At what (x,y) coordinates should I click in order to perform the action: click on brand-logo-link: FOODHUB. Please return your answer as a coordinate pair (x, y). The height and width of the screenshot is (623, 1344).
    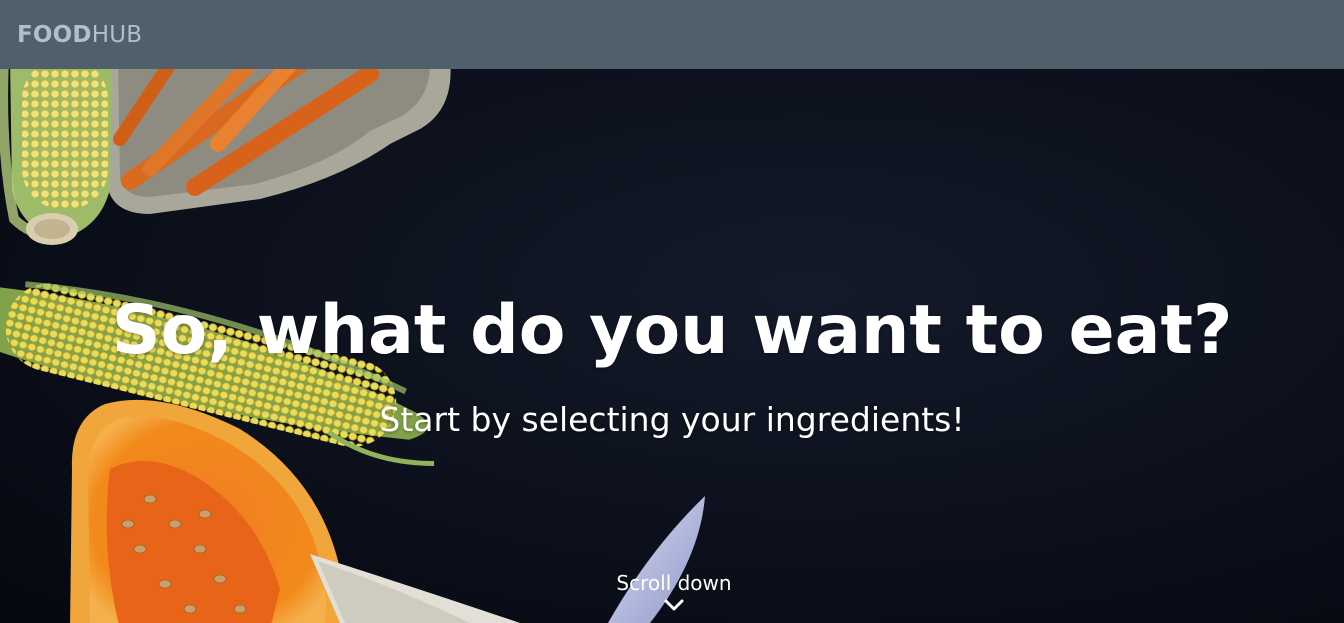
    Looking at the image, I should click on (79, 35).